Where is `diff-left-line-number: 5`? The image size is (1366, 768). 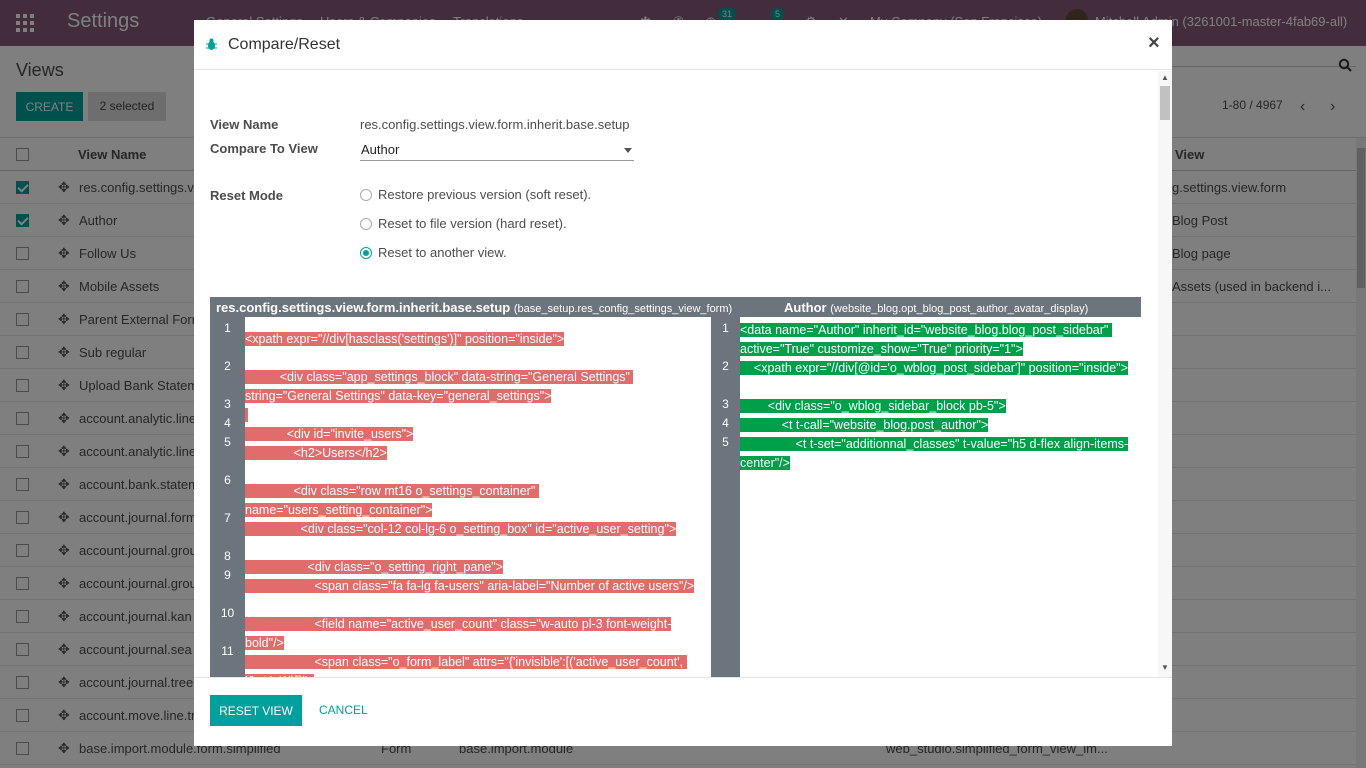 diff-left-line-number: 5 is located at coordinates (227, 442).